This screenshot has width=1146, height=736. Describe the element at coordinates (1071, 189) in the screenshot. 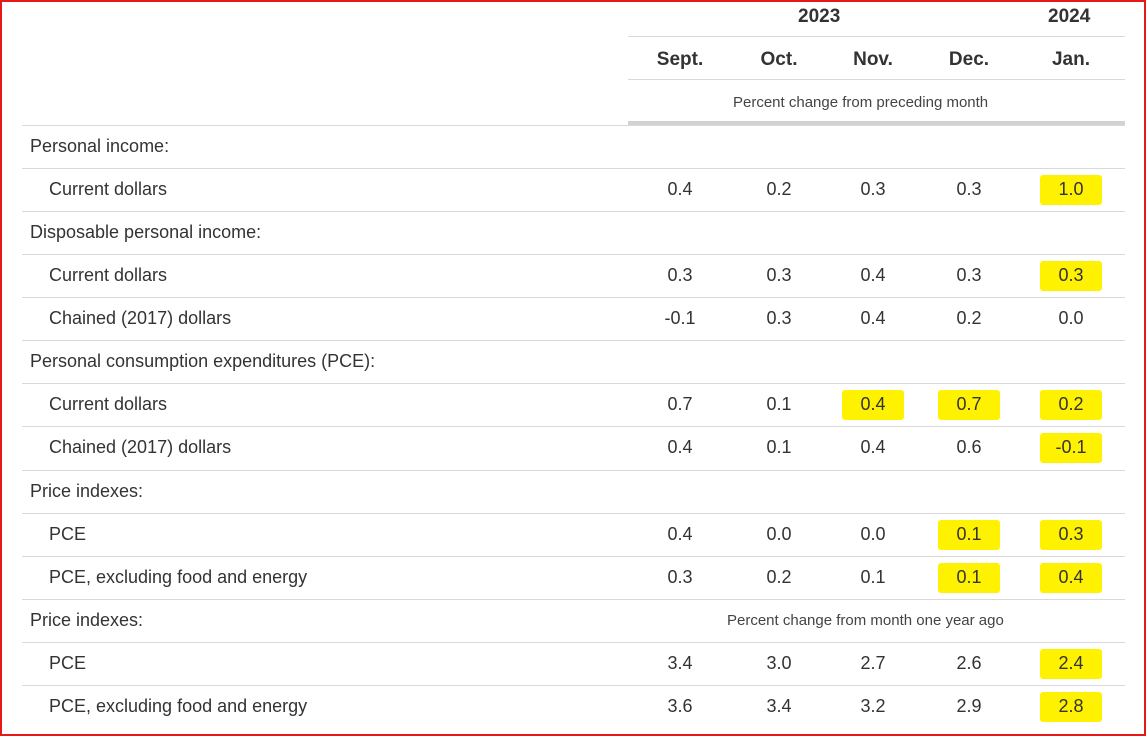

I see `value-cell: 1.0` at that location.